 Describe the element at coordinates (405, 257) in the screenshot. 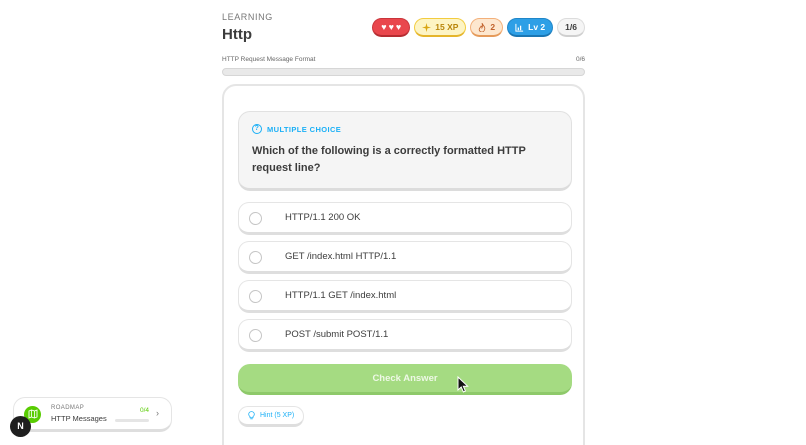

I see `answer-option-2: GET /index.html HTTP/1.1` at that location.